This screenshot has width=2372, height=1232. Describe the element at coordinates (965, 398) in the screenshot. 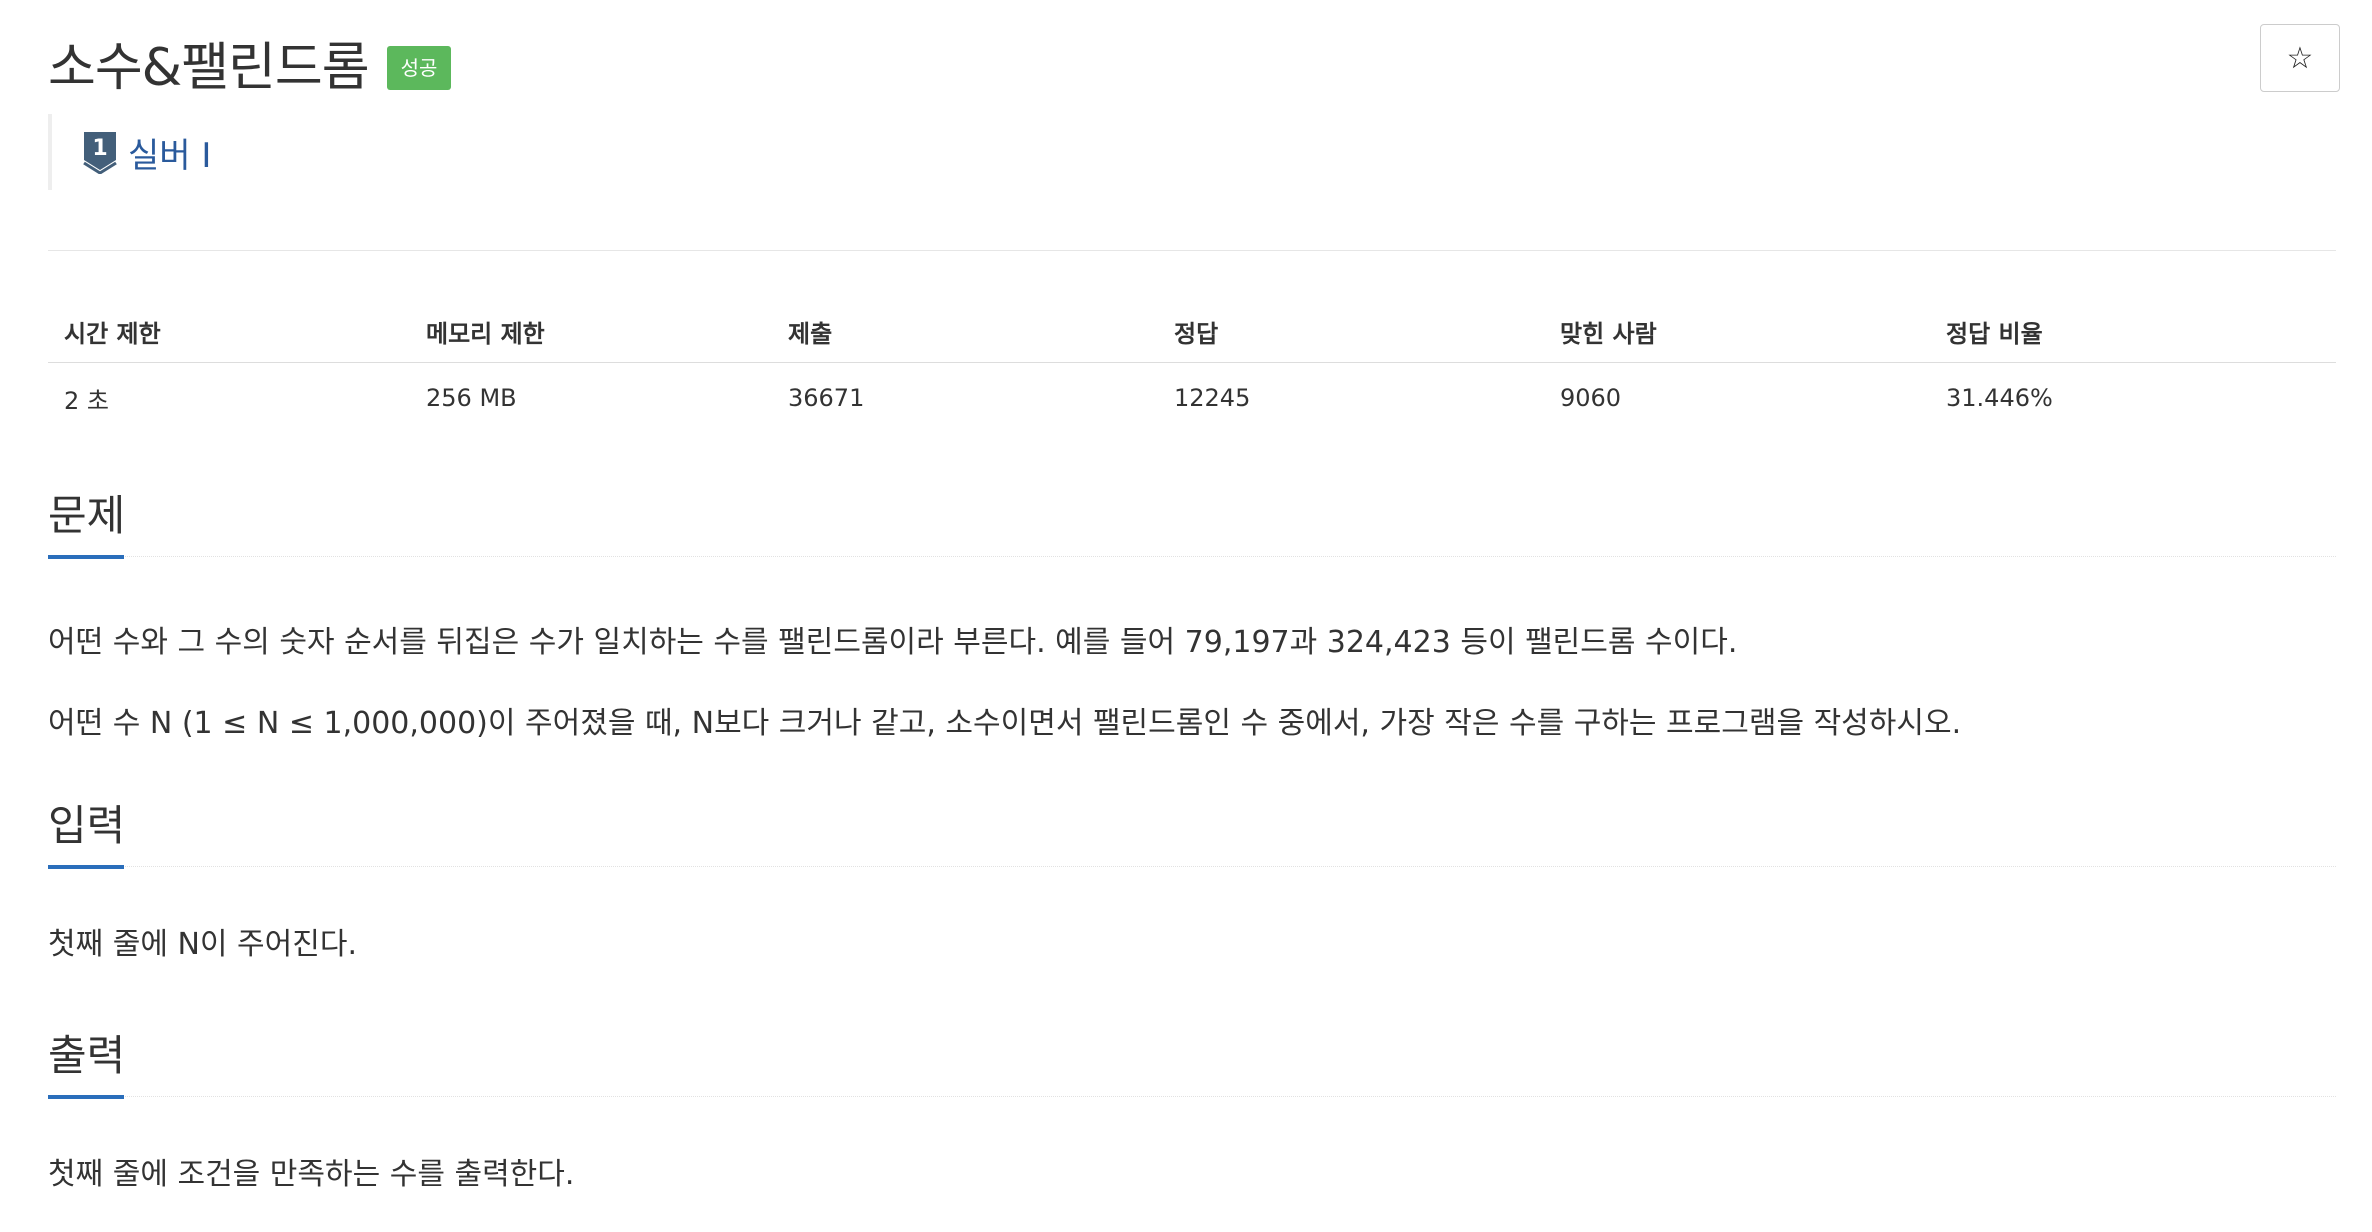

I see `submissions-value: 36671` at that location.